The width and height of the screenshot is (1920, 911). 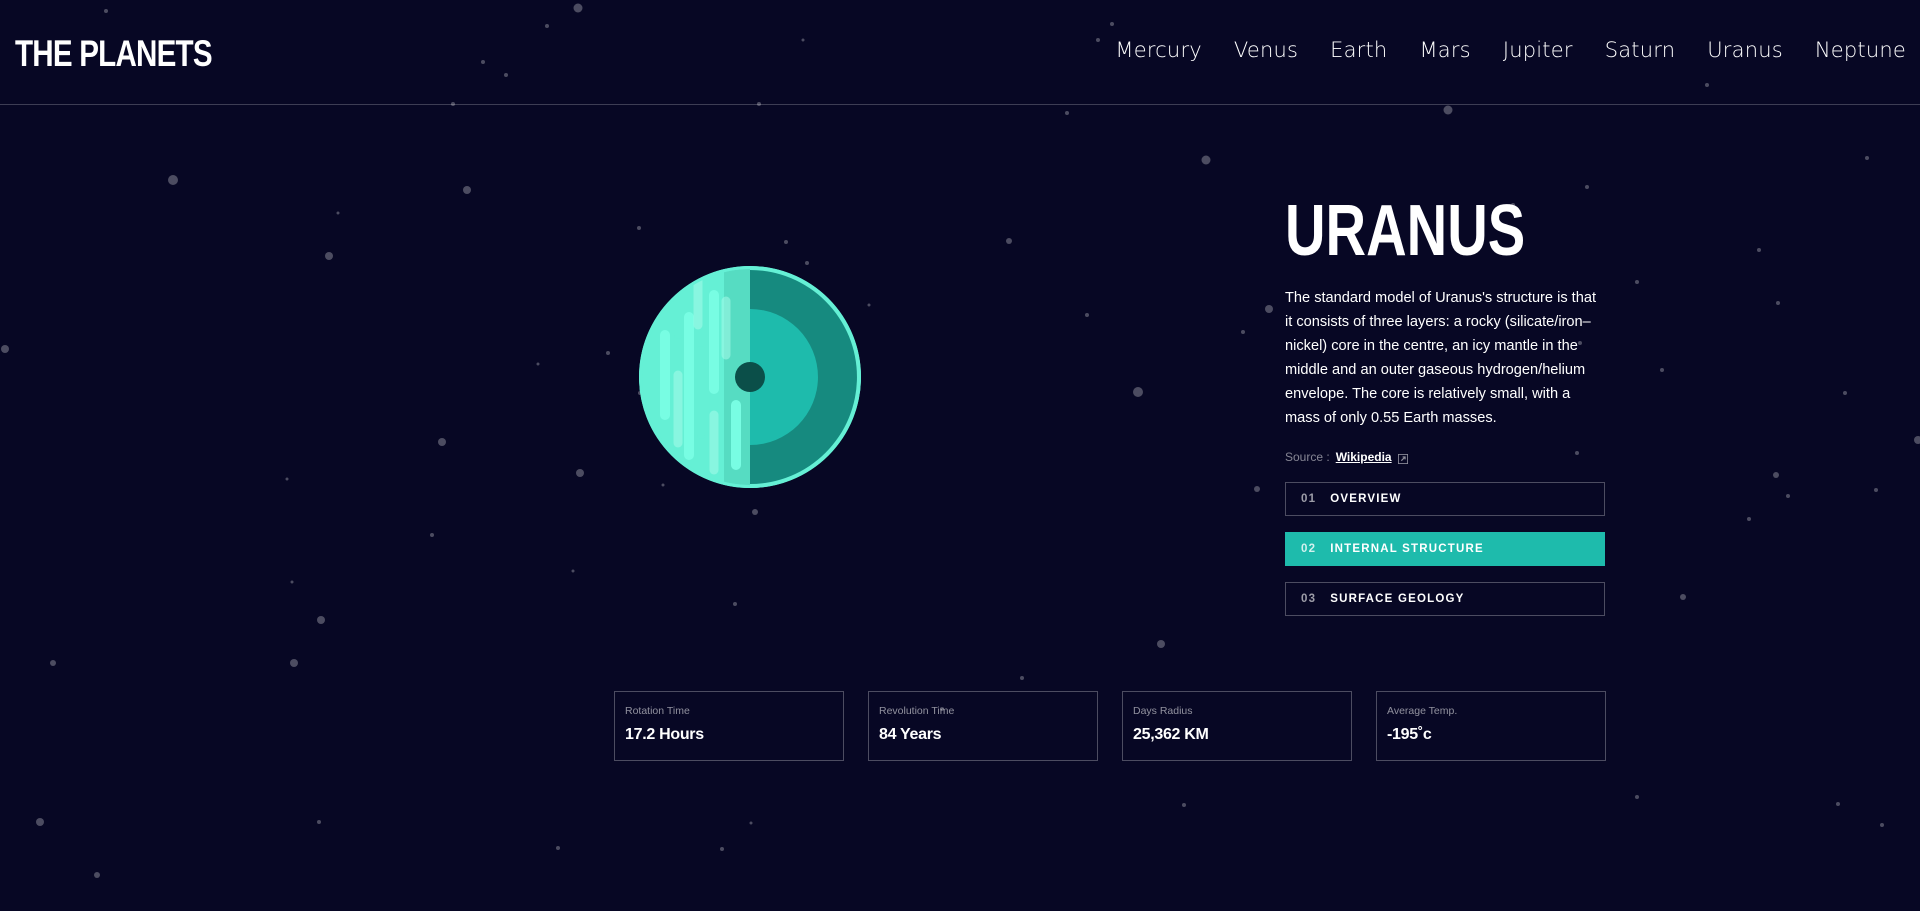 I want to click on nav-link-jupiter: Jupiter, so click(x=1538, y=50).